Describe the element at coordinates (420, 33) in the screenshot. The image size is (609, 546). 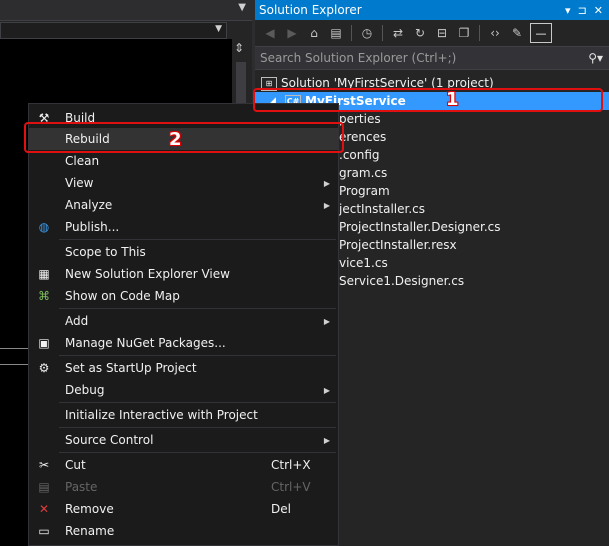
I see `refresh-icon: ↻` at that location.